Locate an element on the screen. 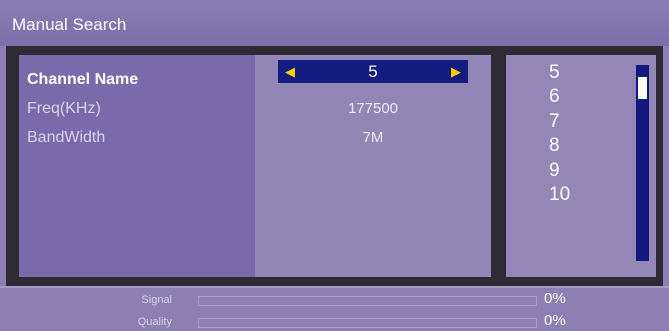  freq-value: 177500 is located at coordinates (373, 108).